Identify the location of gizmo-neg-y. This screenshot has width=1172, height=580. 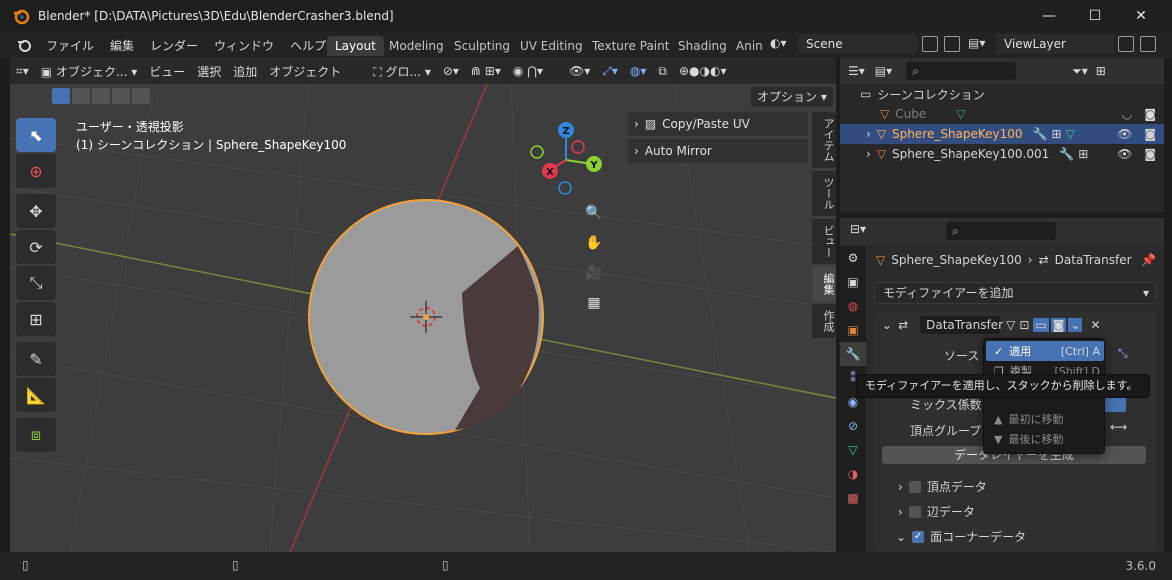
(537, 152).